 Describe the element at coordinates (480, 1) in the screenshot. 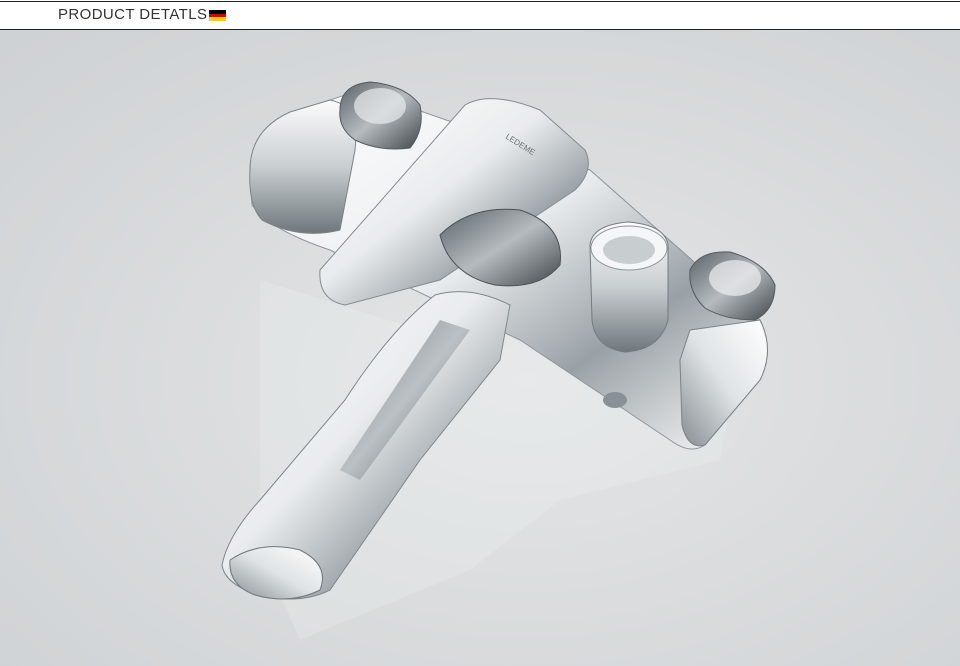

I see `header-top-rule` at that location.